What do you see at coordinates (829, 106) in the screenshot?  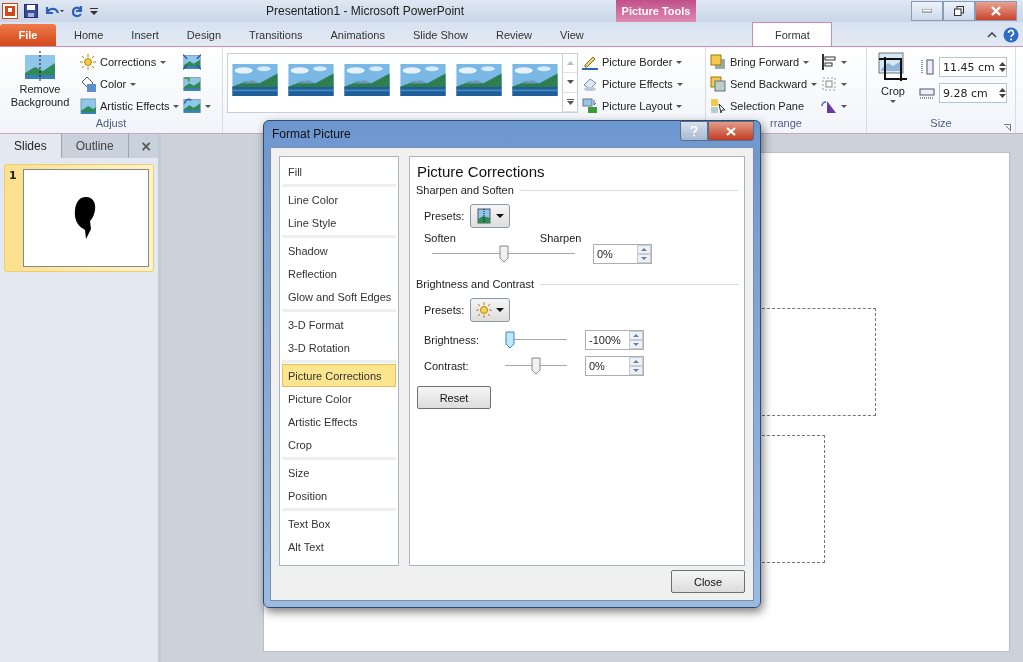 I see `rotate-icon` at bounding box center [829, 106].